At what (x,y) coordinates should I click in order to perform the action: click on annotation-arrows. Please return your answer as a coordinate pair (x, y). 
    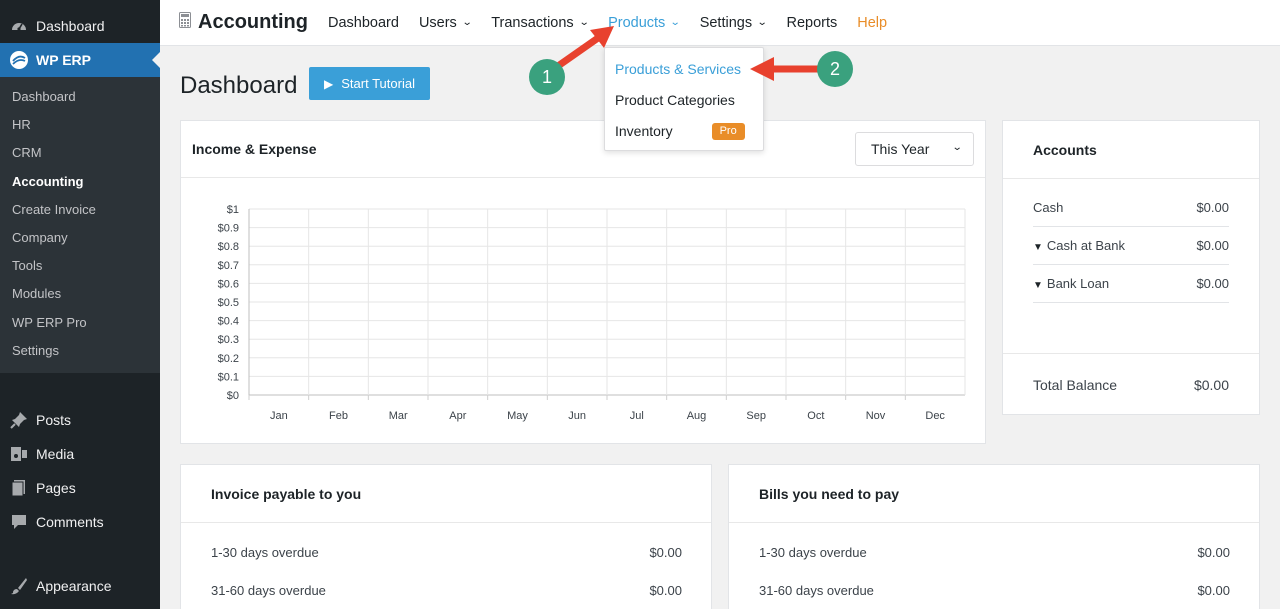
    Looking at the image, I should click on (690, 53).